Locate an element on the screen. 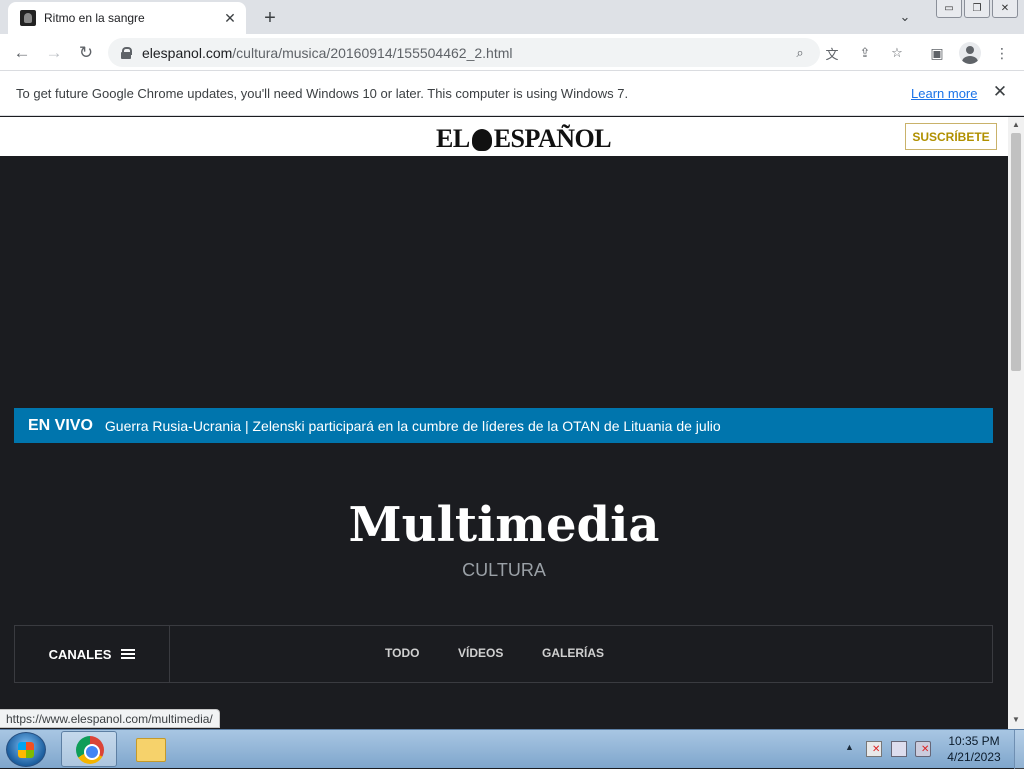  site-header: EL ESPAÑOL SUSCRÍBETE is located at coordinates (504, 136).